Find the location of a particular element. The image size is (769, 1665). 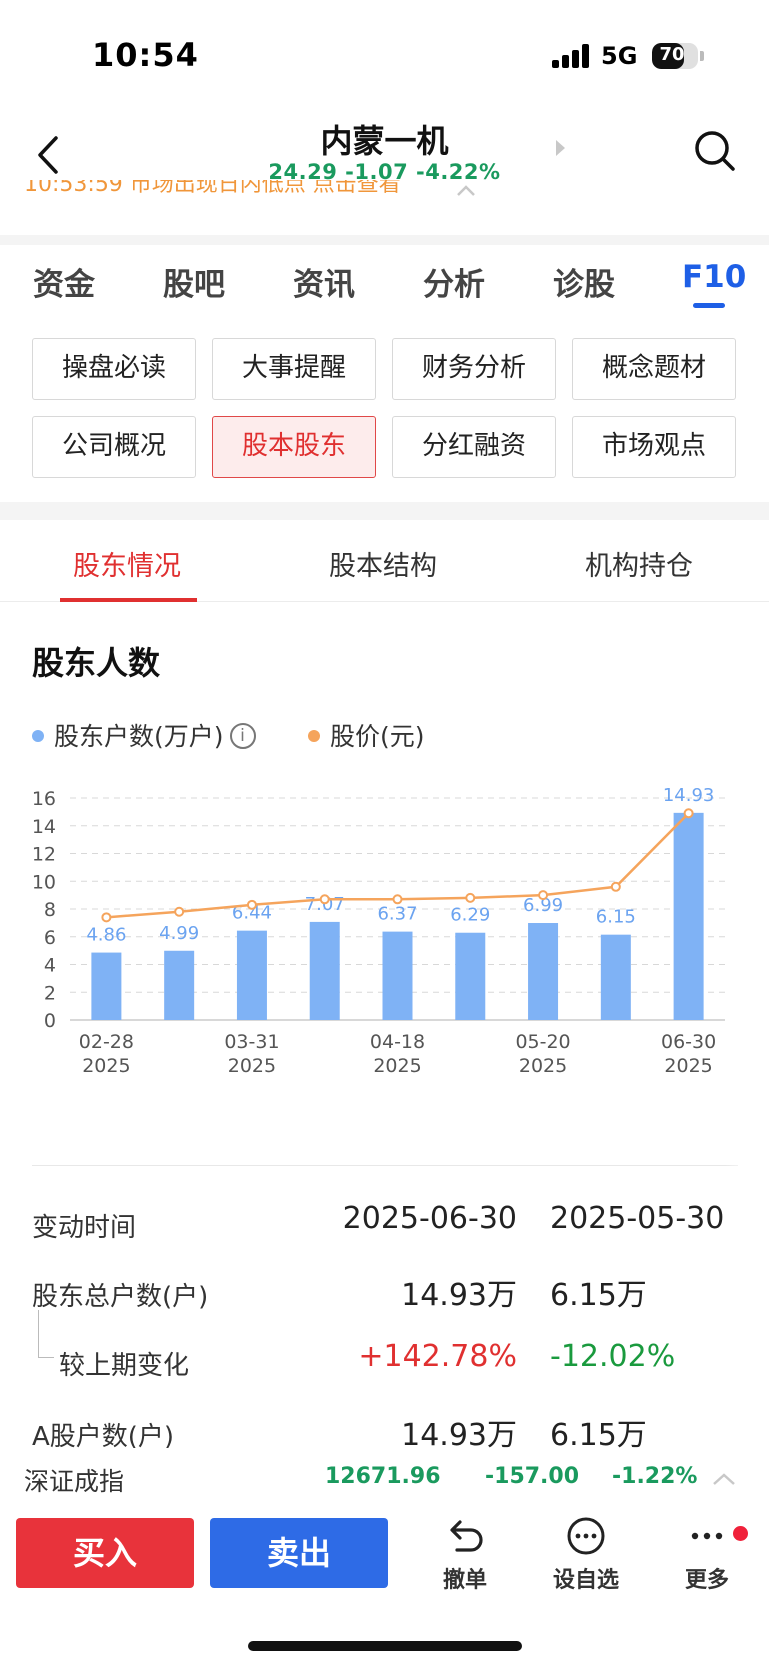

tab-forum: 股吧 is located at coordinates (194, 281).